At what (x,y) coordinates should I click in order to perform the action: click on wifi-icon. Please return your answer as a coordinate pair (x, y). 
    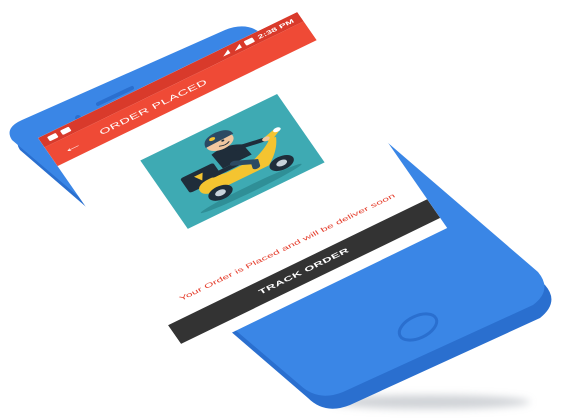
    Looking at the image, I should click on (237, 47).